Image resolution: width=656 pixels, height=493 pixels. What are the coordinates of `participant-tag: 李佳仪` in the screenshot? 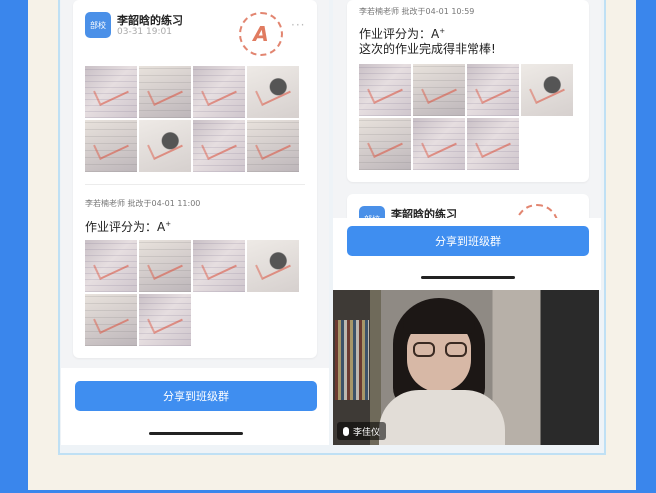 It's located at (362, 431).